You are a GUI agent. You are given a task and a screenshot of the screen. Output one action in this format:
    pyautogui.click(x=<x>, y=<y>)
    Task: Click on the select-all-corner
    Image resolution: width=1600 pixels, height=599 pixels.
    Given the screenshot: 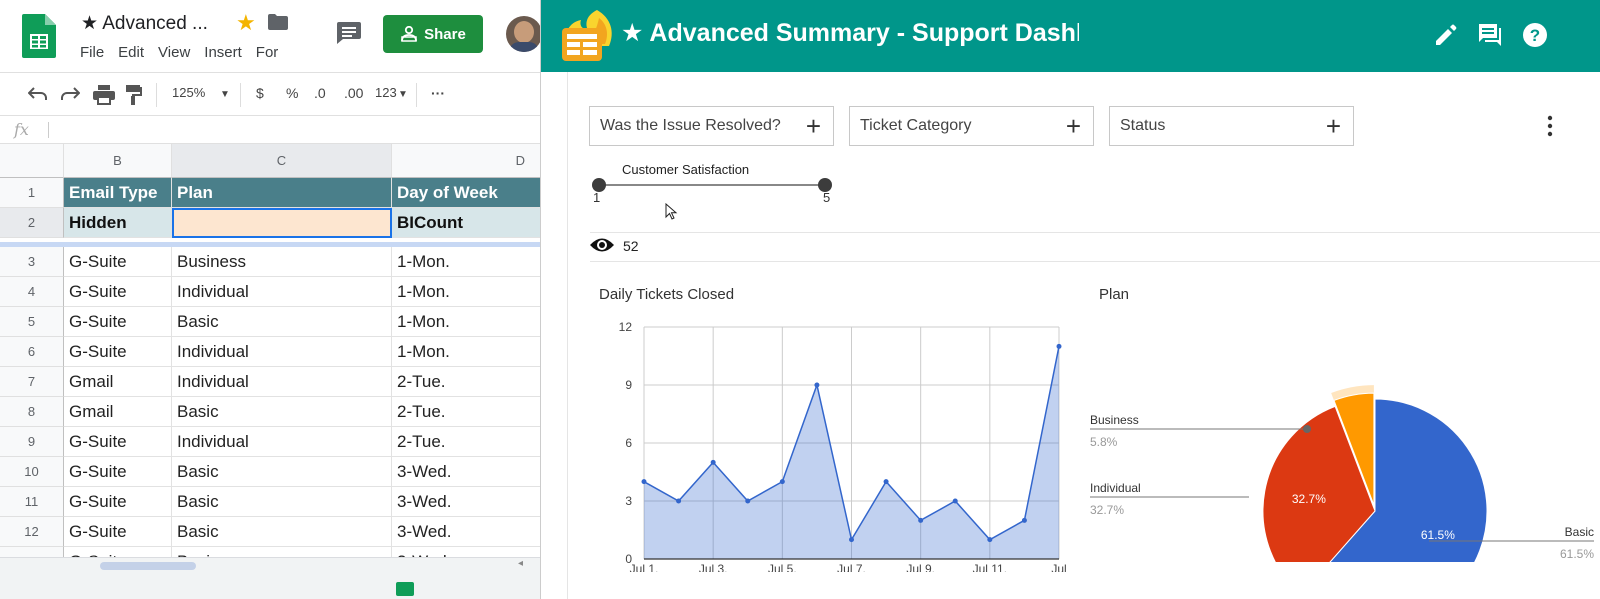 What is the action you would take?
    pyautogui.click(x=32, y=161)
    